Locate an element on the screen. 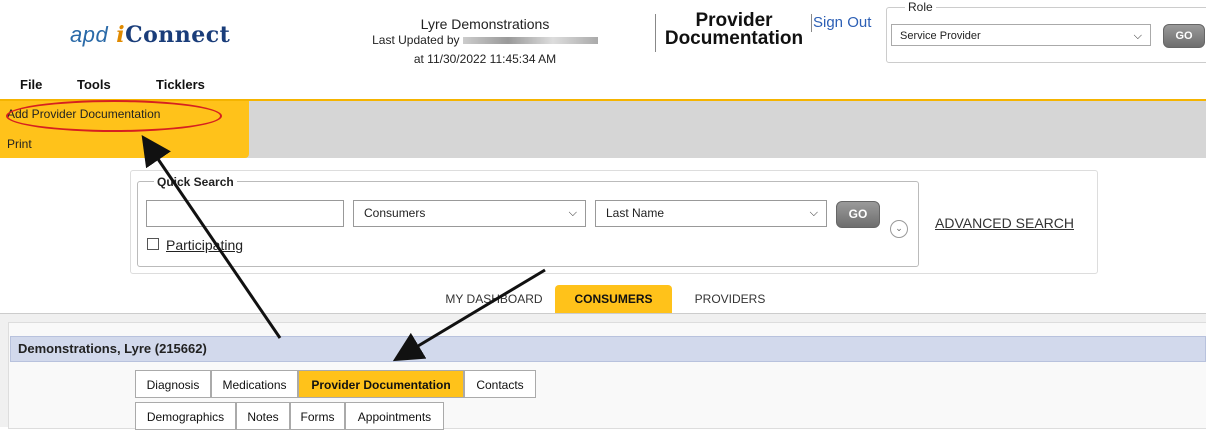 Image resolution: width=1206 pixels, height=431 pixels. annotation-arrow-to-add is located at coordinates (211, 237).